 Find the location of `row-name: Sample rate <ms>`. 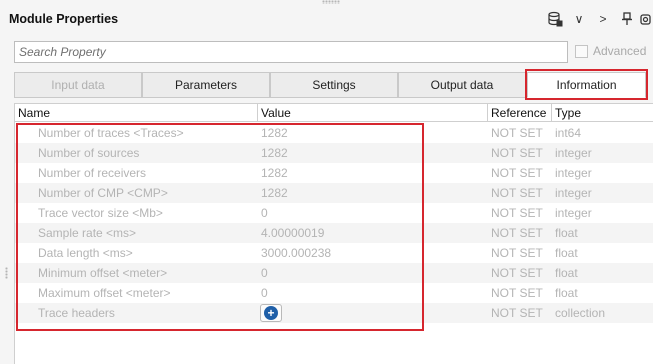

row-name: Sample rate <ms> is located at coordinates (87, 233).